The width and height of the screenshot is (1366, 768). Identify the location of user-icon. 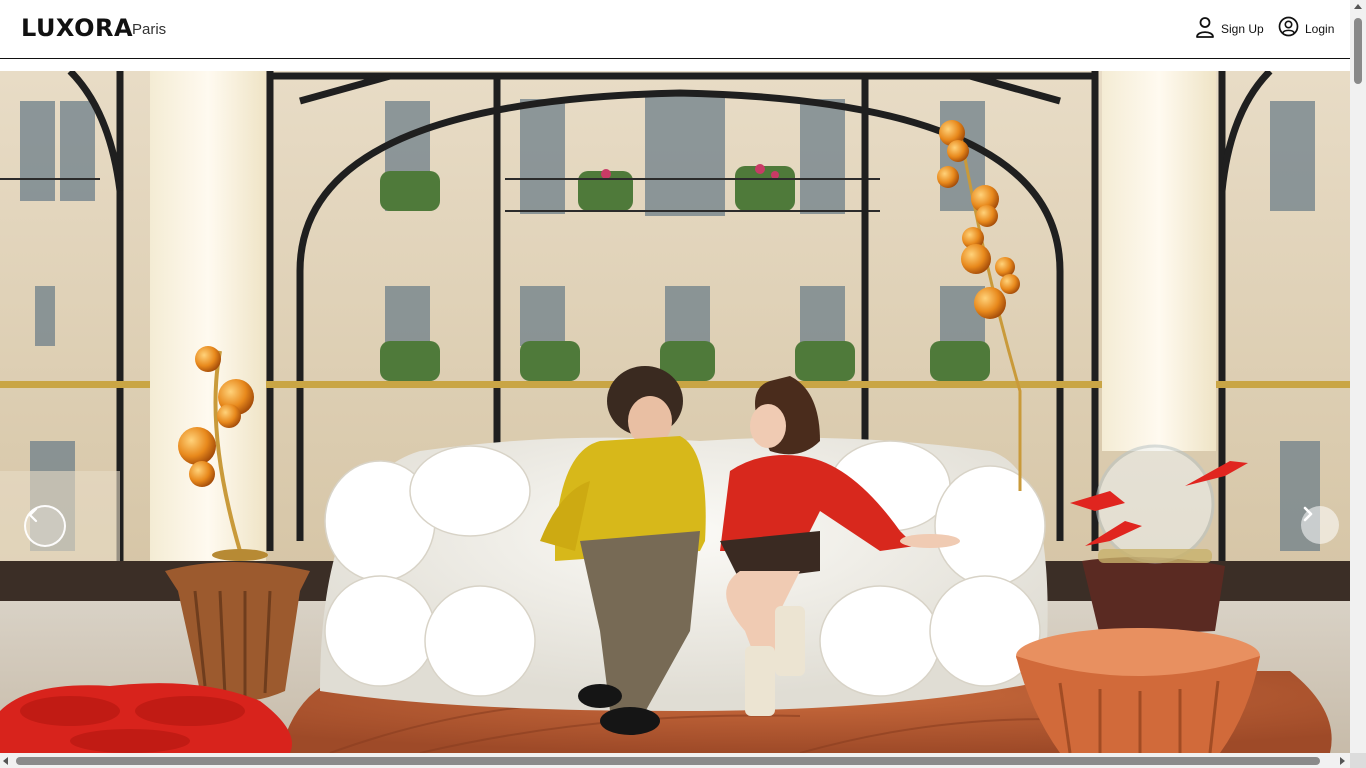
(1205, 29).